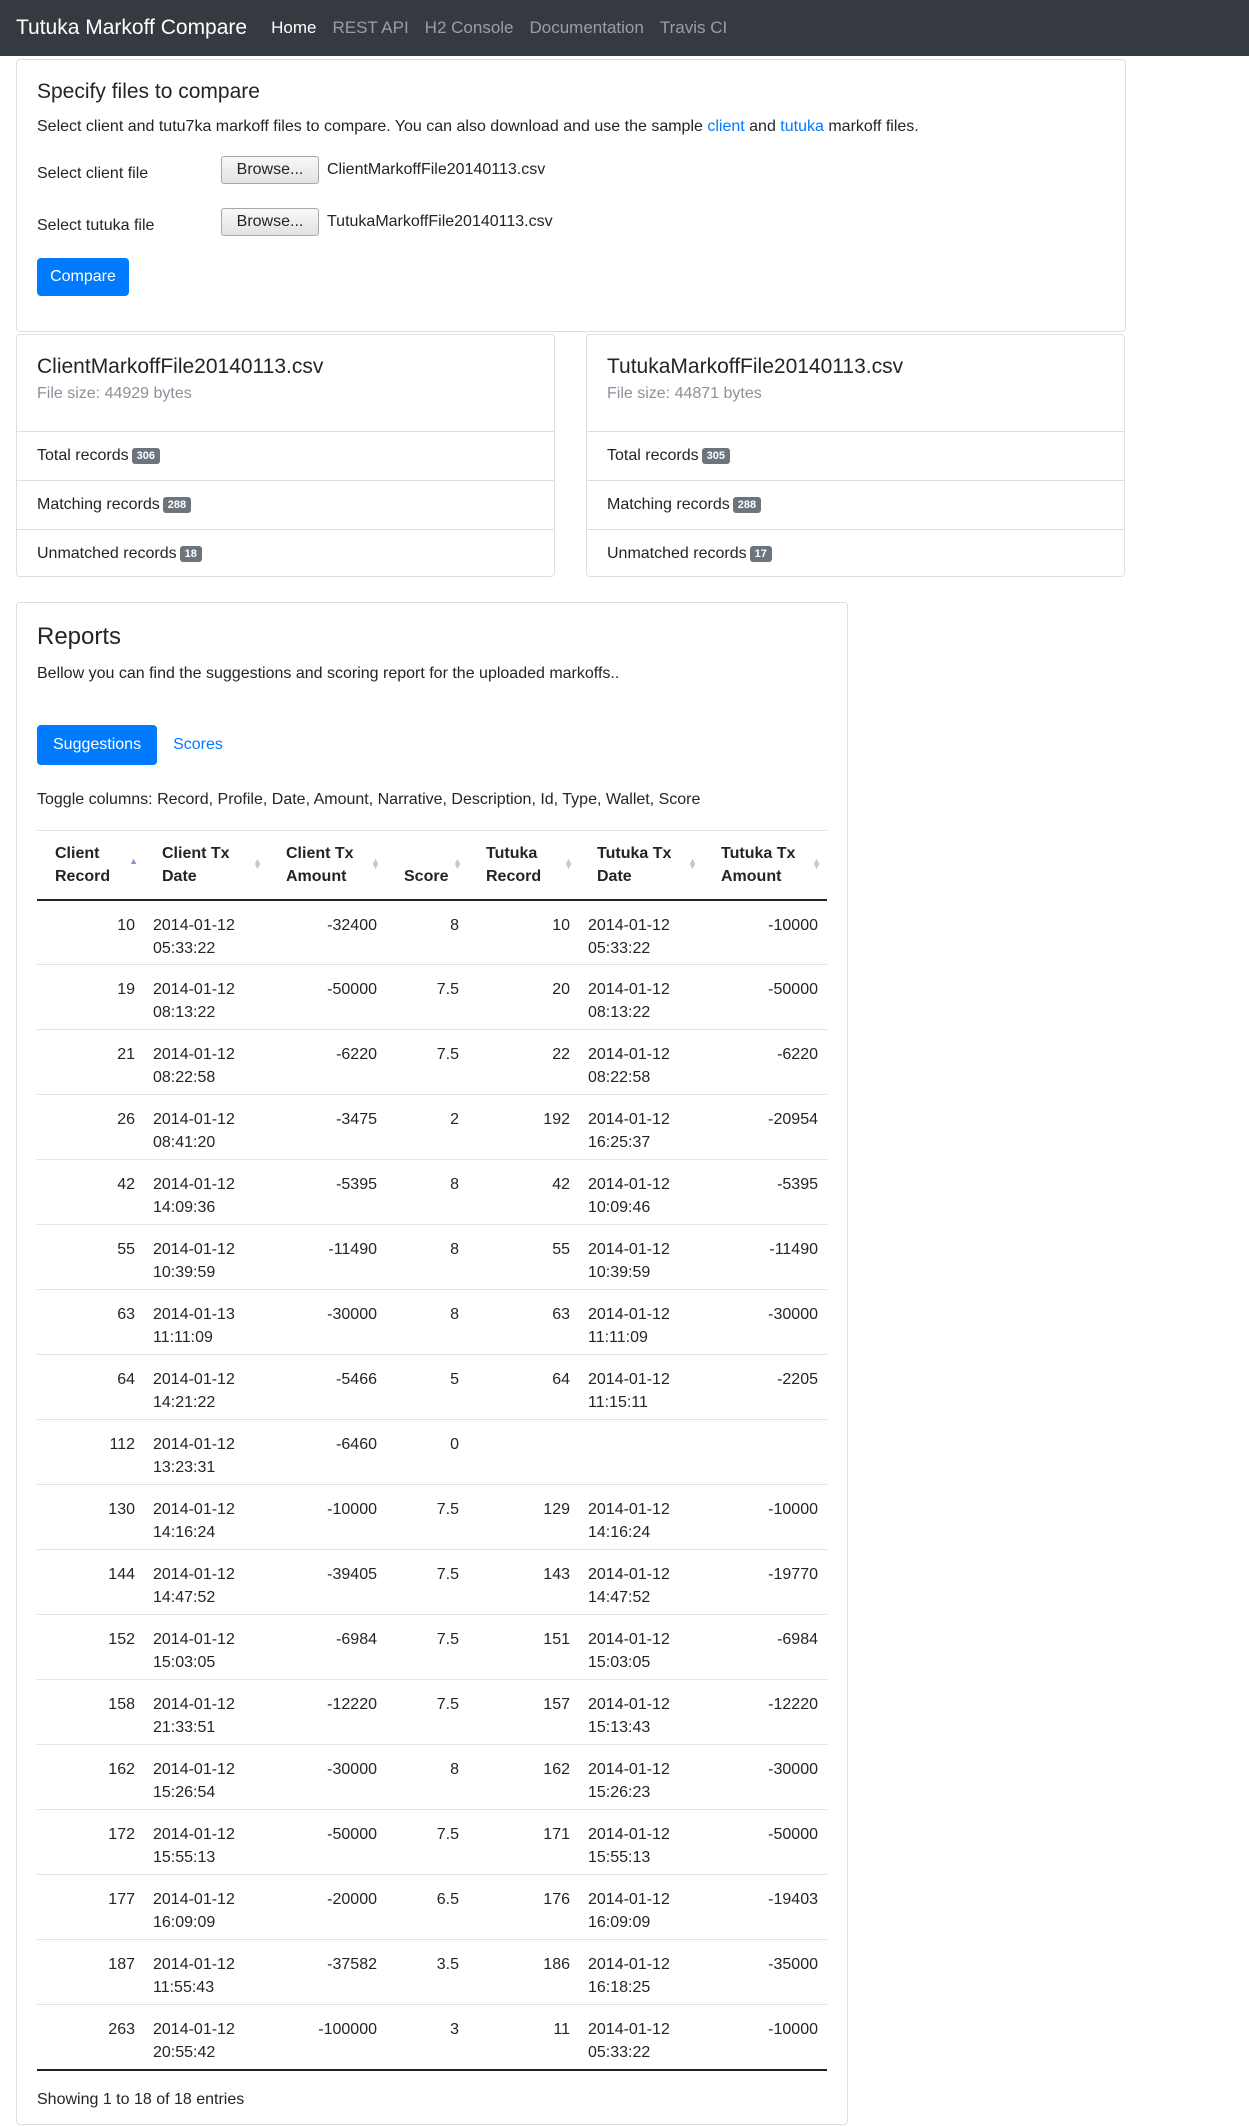  Describe the element at coordinates (693, 28) in the screenshot. I see `nav-travis-ci: Travis CI` at that location.